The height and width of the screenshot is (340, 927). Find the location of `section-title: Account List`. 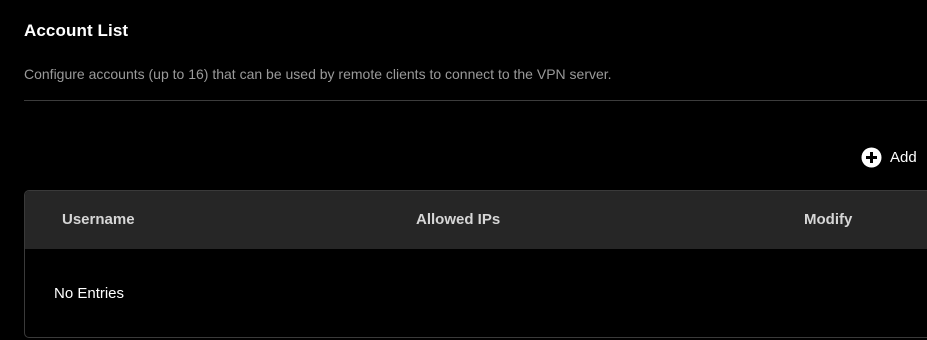

section-title: Account List is located at coordinates (76, 30).